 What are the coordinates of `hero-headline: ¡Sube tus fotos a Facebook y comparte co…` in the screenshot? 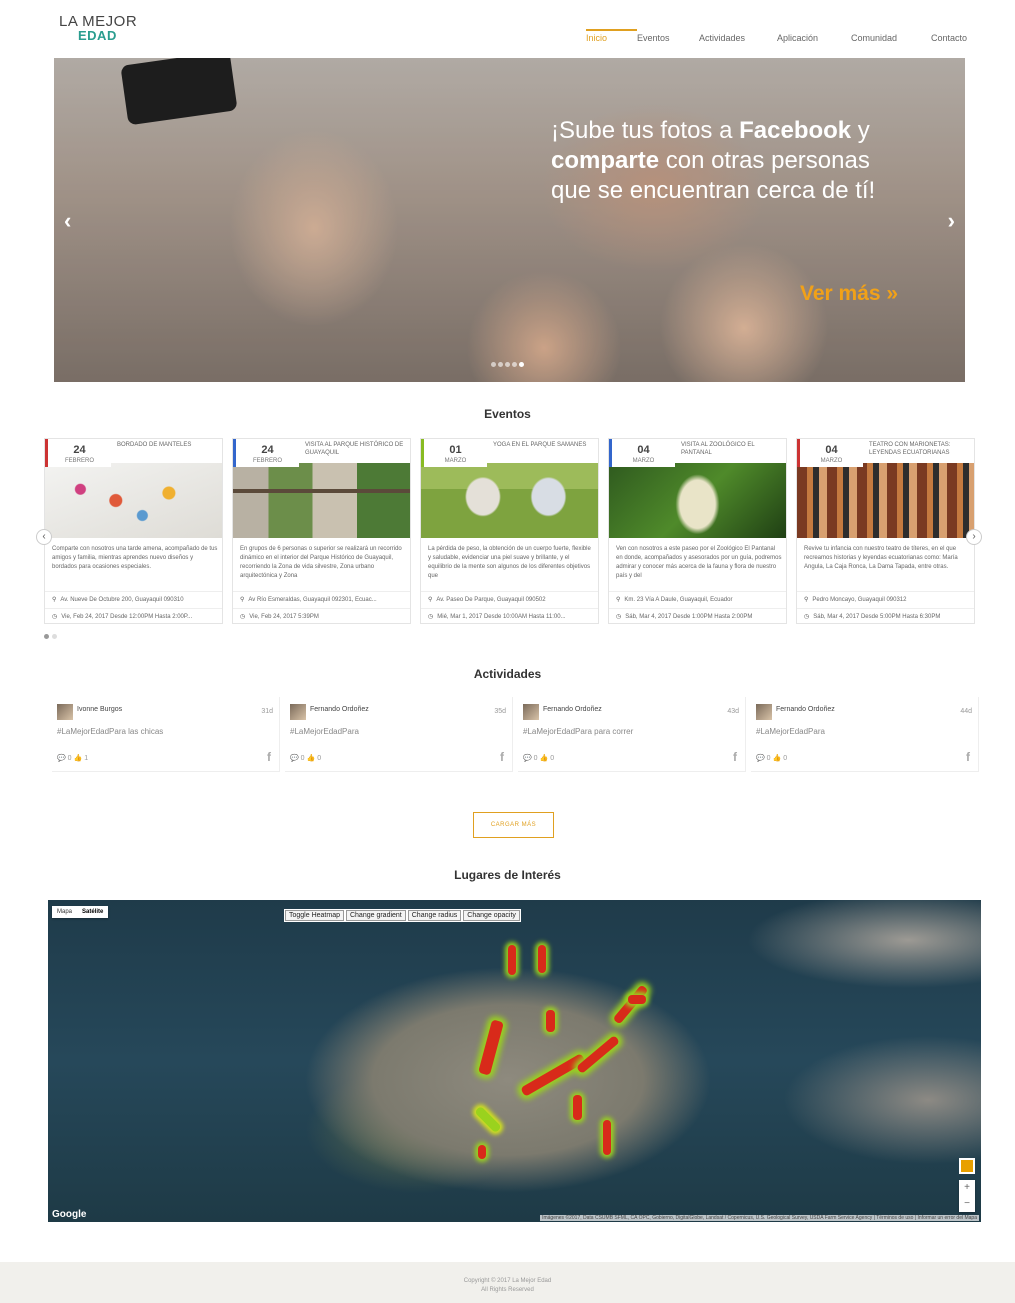 It's located at (751, 161).